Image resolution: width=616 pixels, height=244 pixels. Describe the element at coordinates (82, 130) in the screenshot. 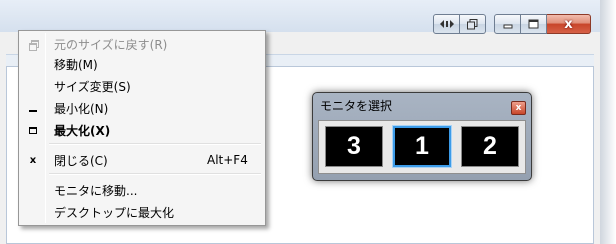

I see `menu-item-label: 最大化(X)` at that location.